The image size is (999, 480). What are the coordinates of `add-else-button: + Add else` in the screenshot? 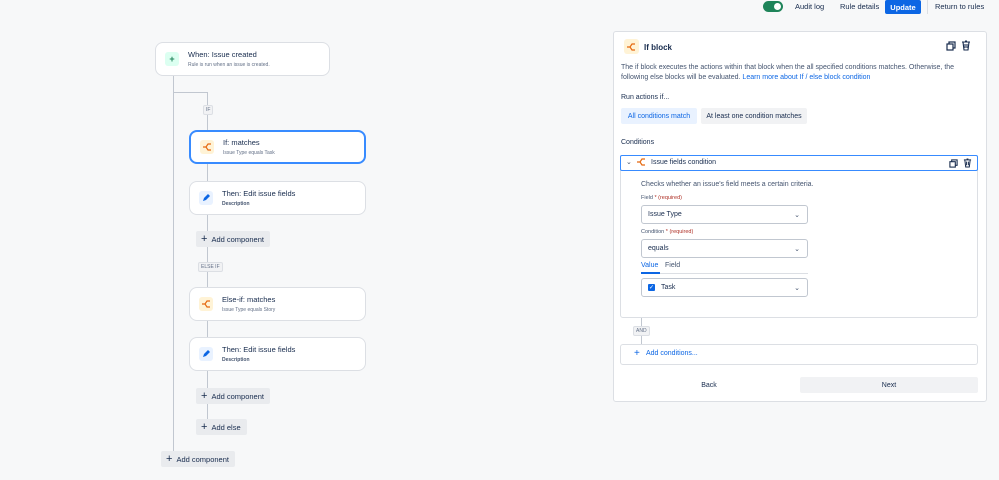 It's located at (221, 427).